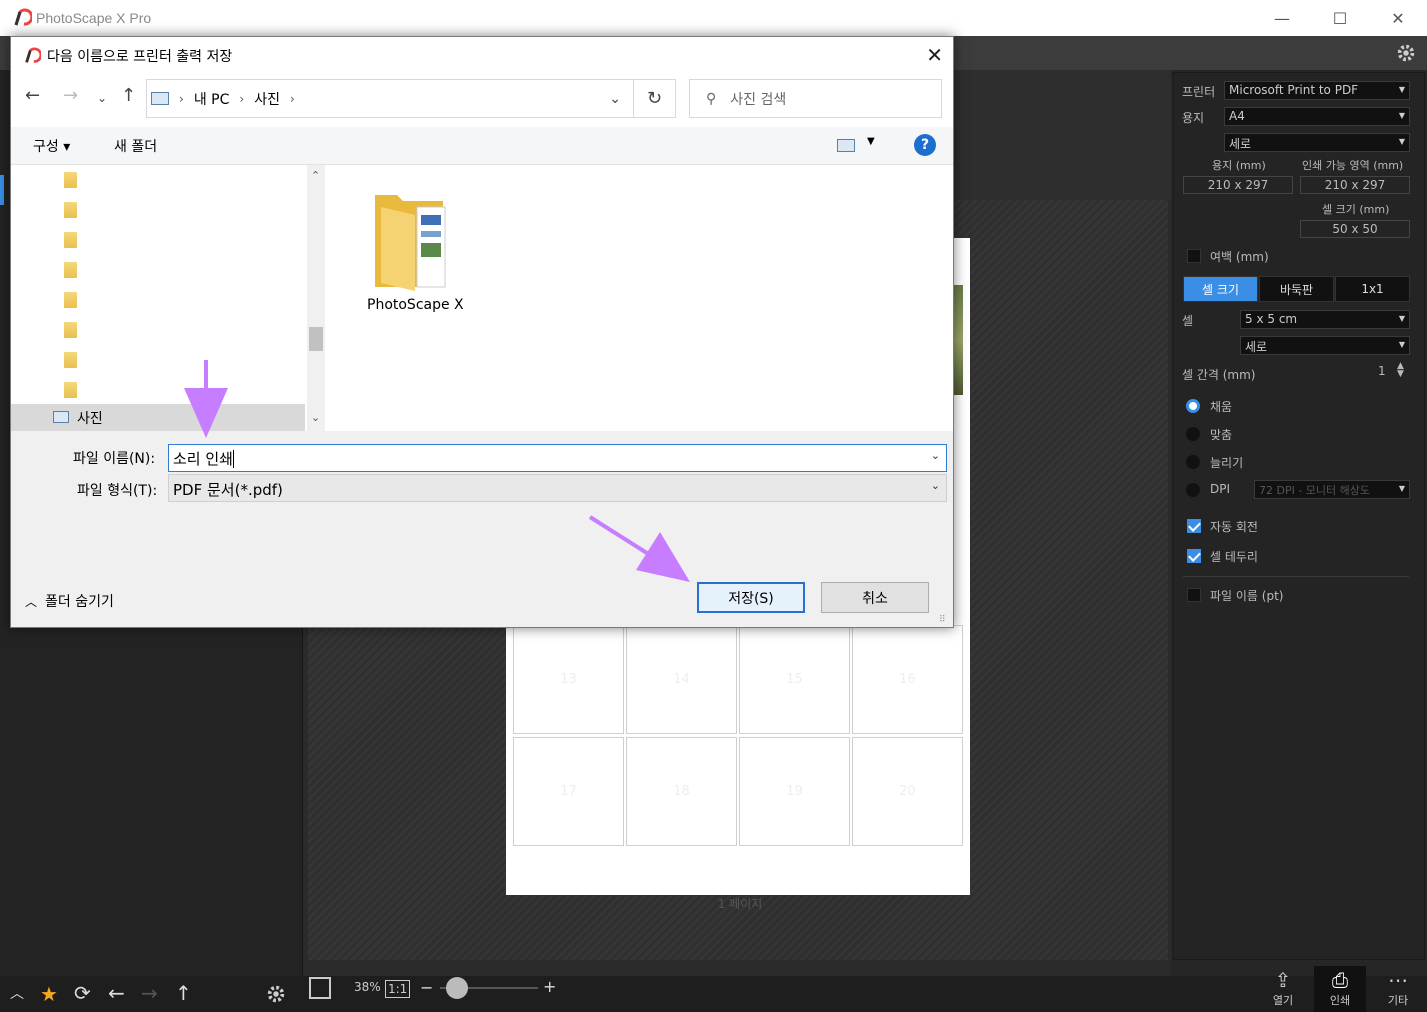 The image size is (1427, 1012). What do you see at coordinates (568, 679) in the screenshot?
I see `print-cell: 13` at bounding box center [568, 679].